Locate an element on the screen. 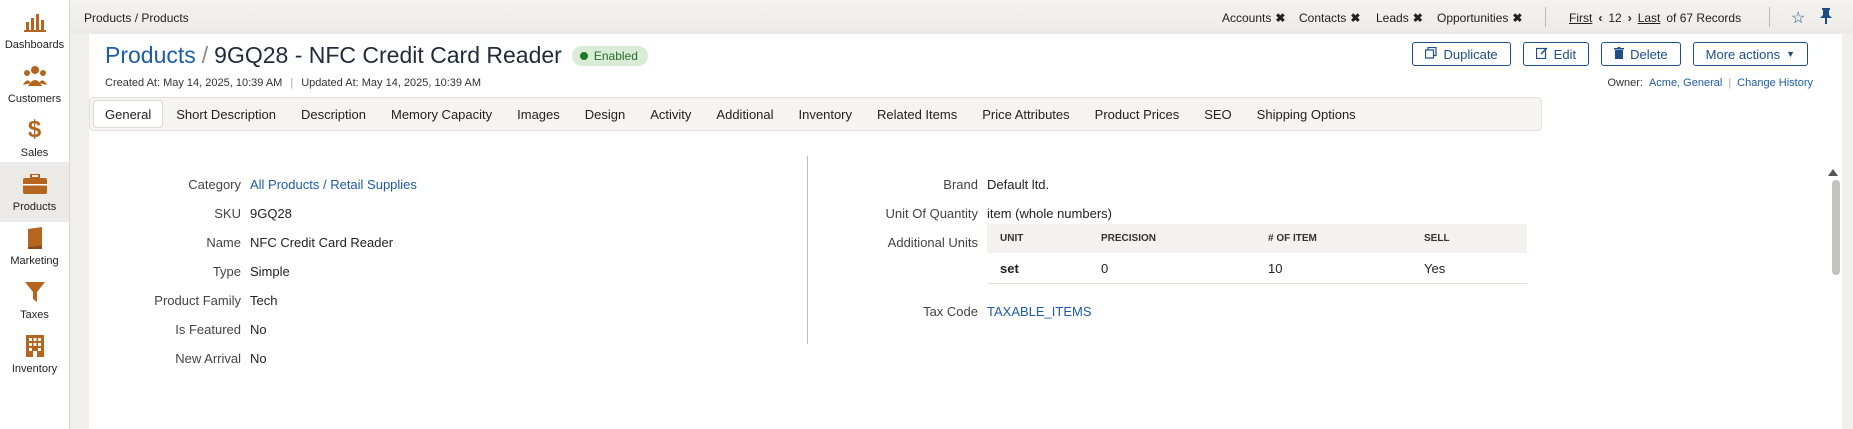 This screenshot has width=1853, height=429. pinned-tab-label: Leads is located at coordinates (1392, 18).